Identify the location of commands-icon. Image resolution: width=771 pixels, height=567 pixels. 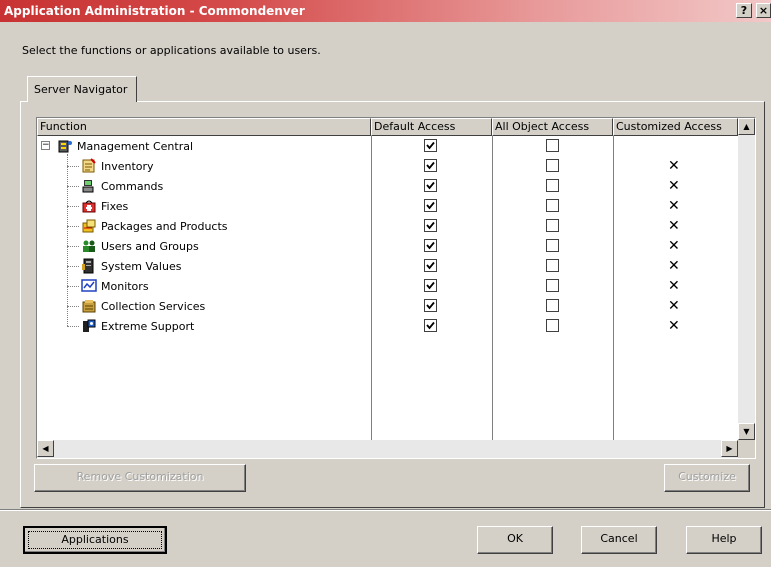
(88, 186).